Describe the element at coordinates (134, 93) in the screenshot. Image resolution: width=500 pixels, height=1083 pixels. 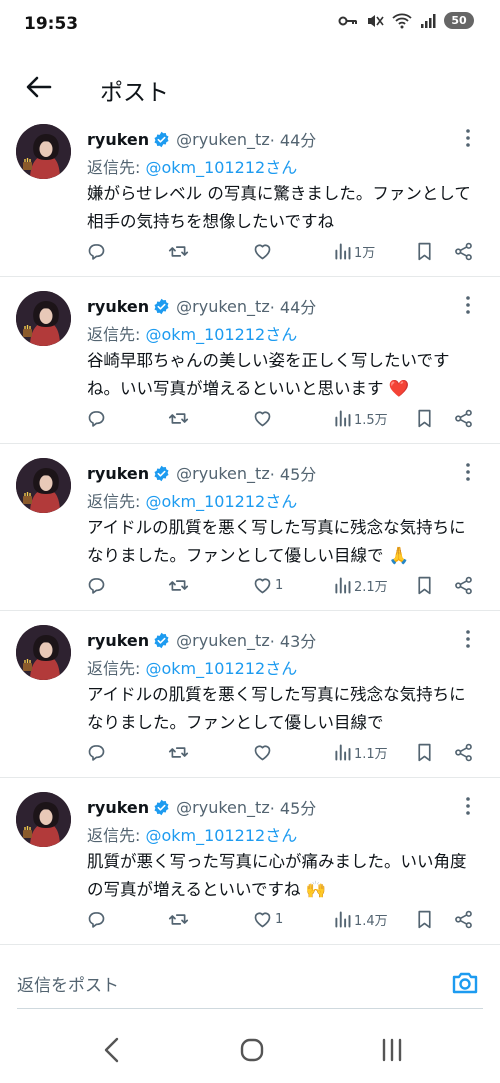
I see `page-title: ポスト` at that location.